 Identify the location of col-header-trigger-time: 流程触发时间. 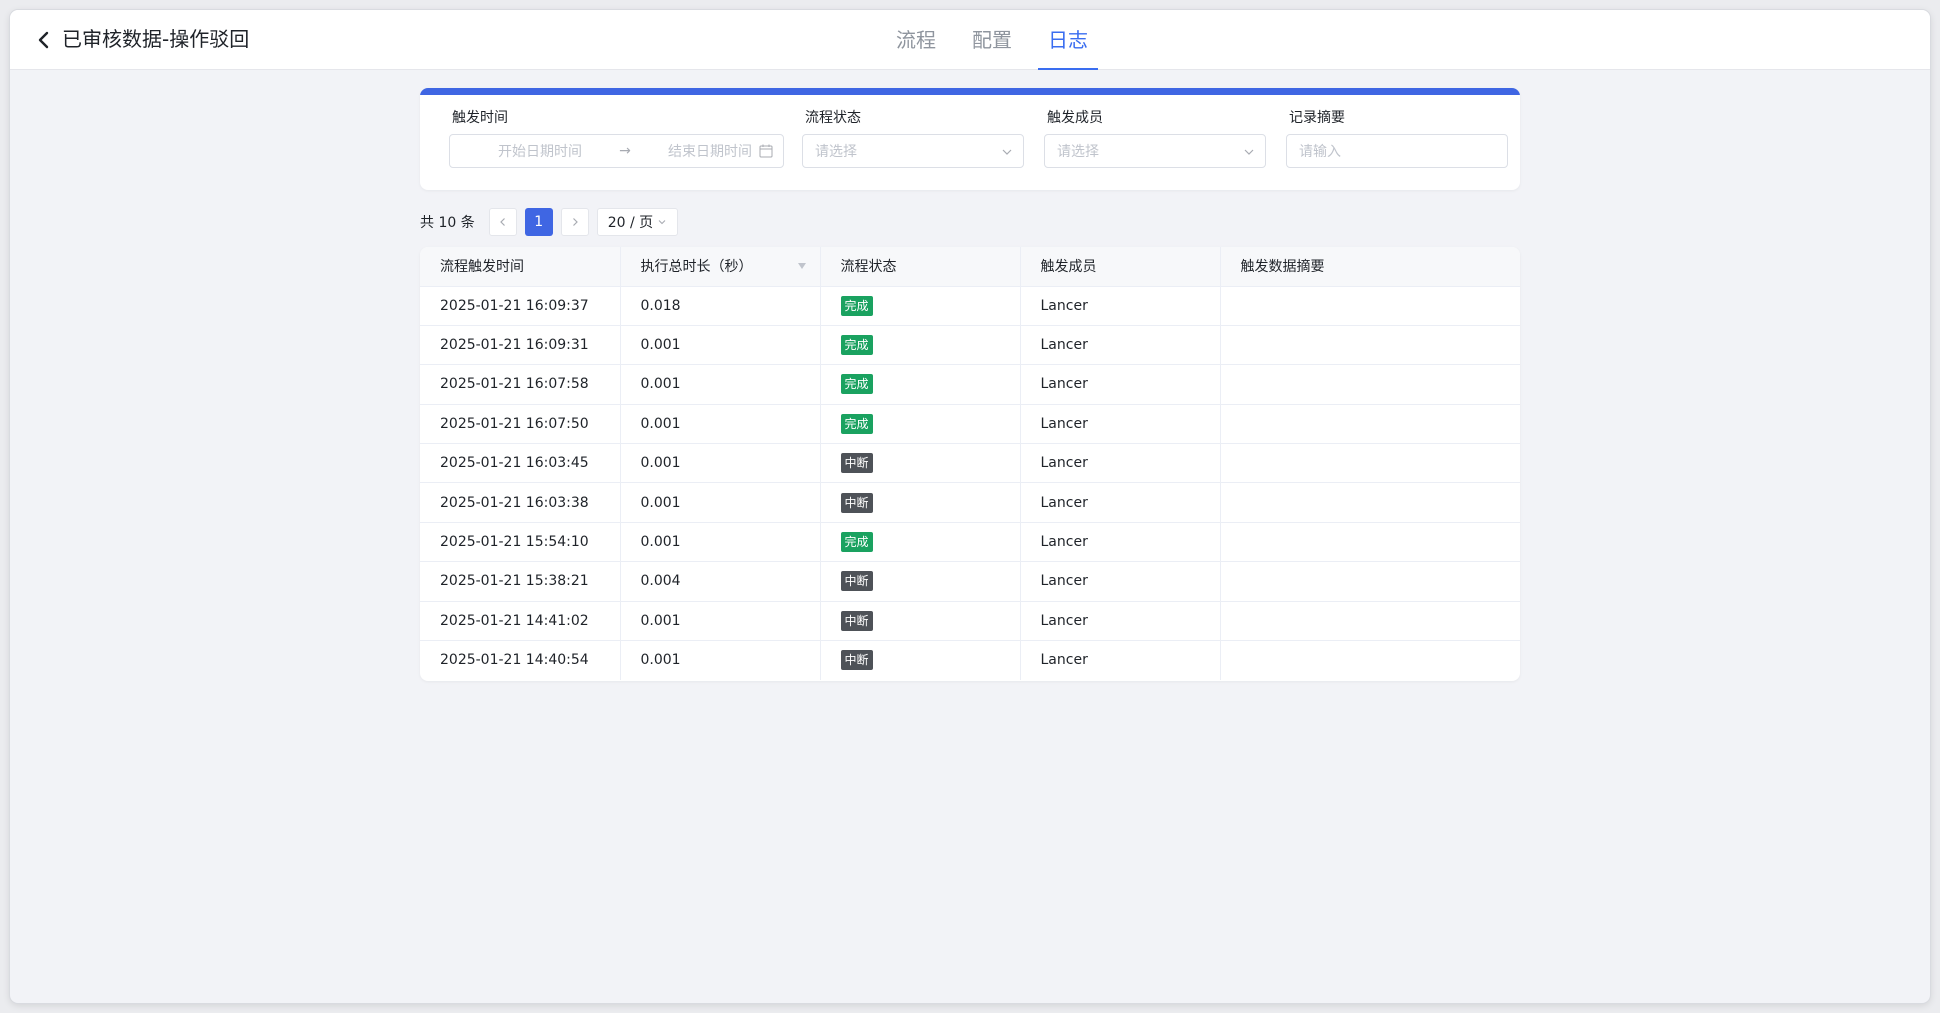
(520, 267).